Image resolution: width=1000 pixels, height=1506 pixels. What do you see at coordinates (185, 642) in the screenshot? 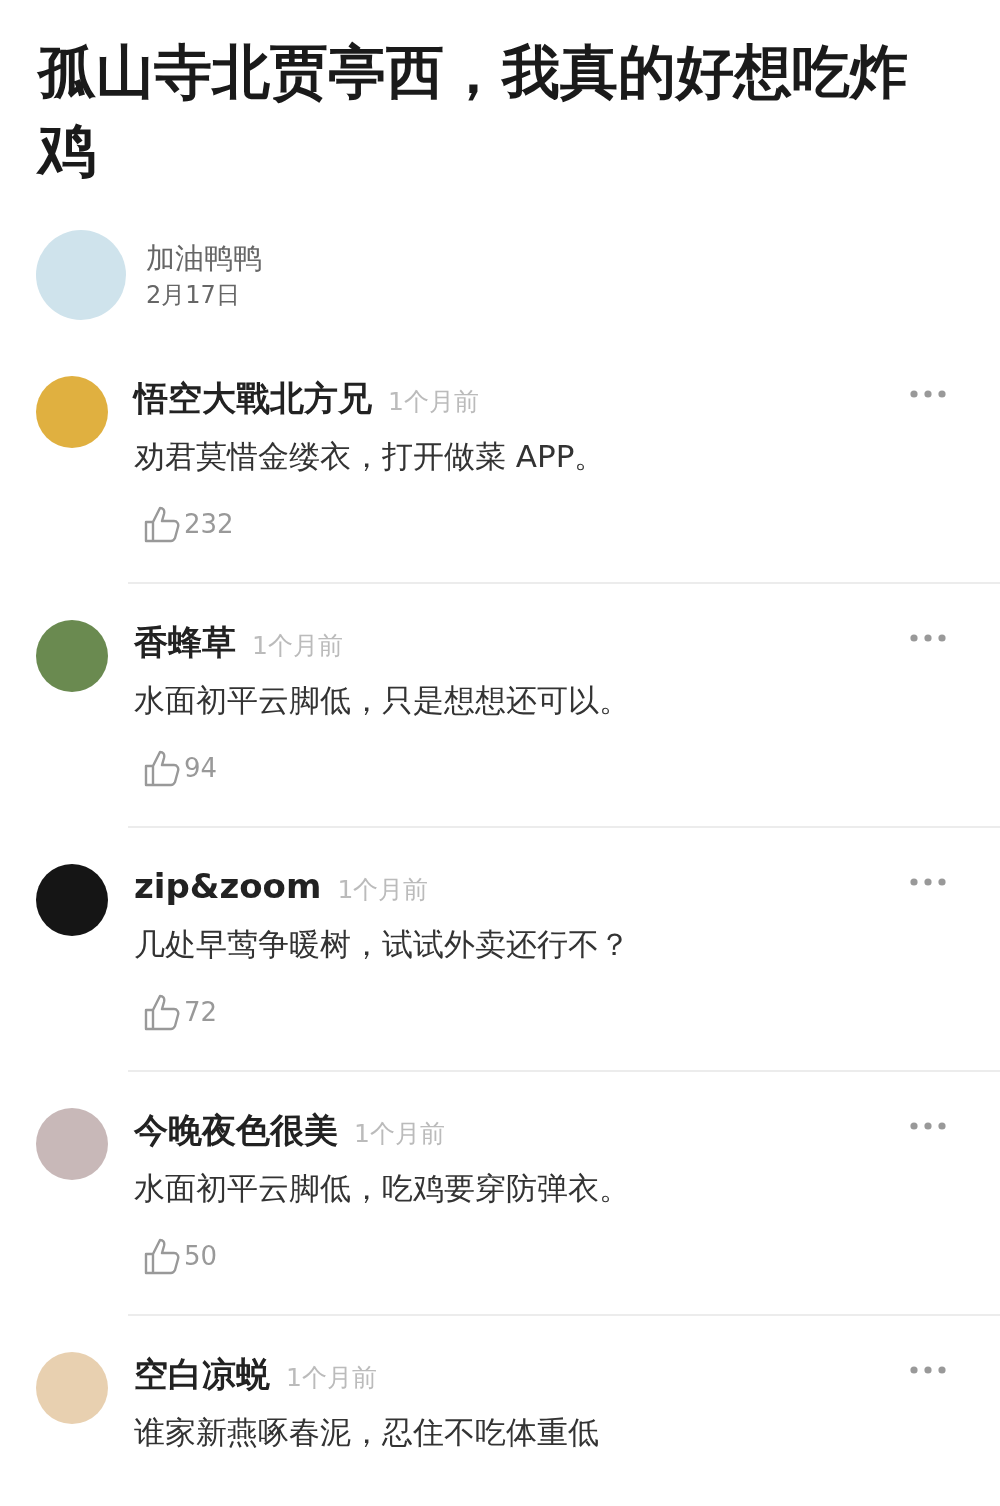
I see `commenter-name: 香蜂草` at bounding box center [185, 642].